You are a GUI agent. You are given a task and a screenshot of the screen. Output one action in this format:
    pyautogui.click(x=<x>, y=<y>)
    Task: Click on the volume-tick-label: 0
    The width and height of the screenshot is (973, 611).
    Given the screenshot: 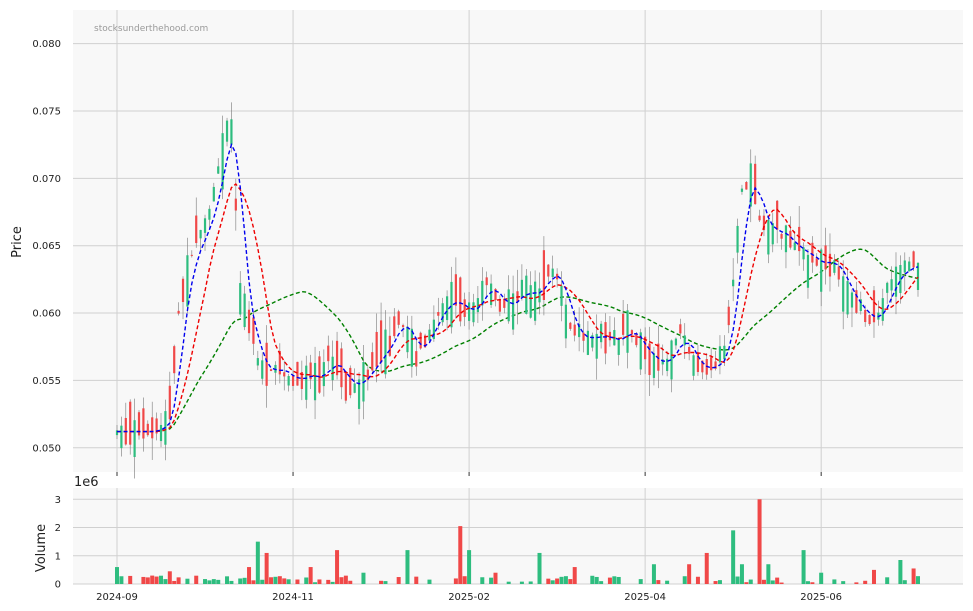 What is the action you would take?
    pyautogui.click(x=58, y=585)
    